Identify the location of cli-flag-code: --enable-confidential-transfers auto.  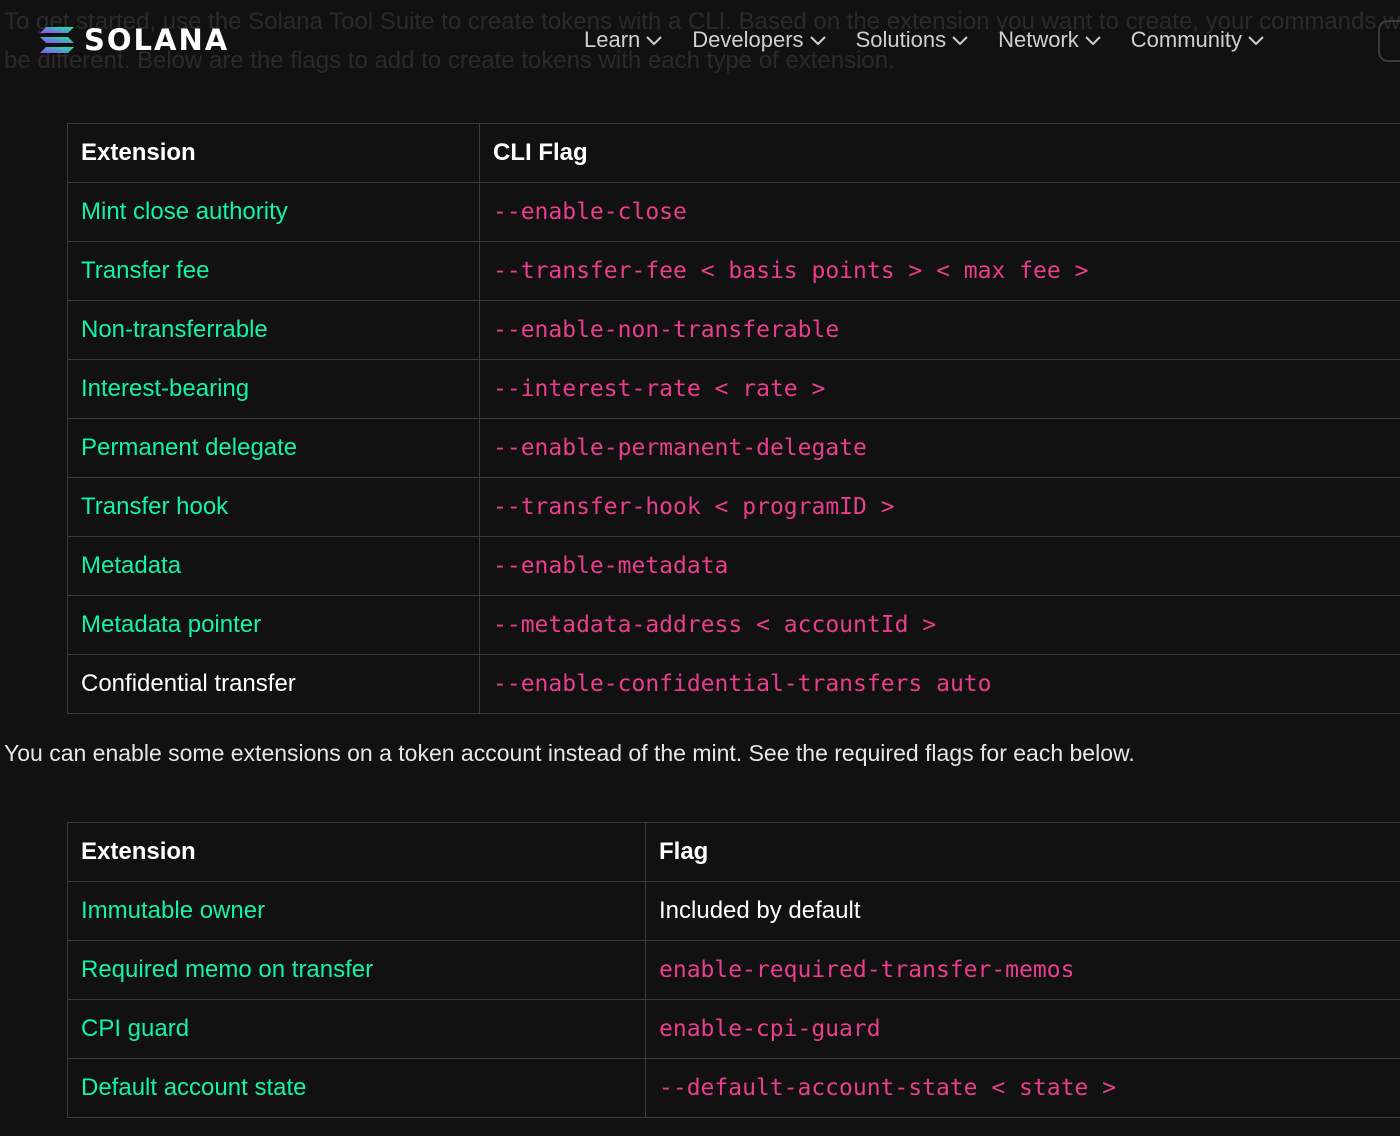
(939, 684).